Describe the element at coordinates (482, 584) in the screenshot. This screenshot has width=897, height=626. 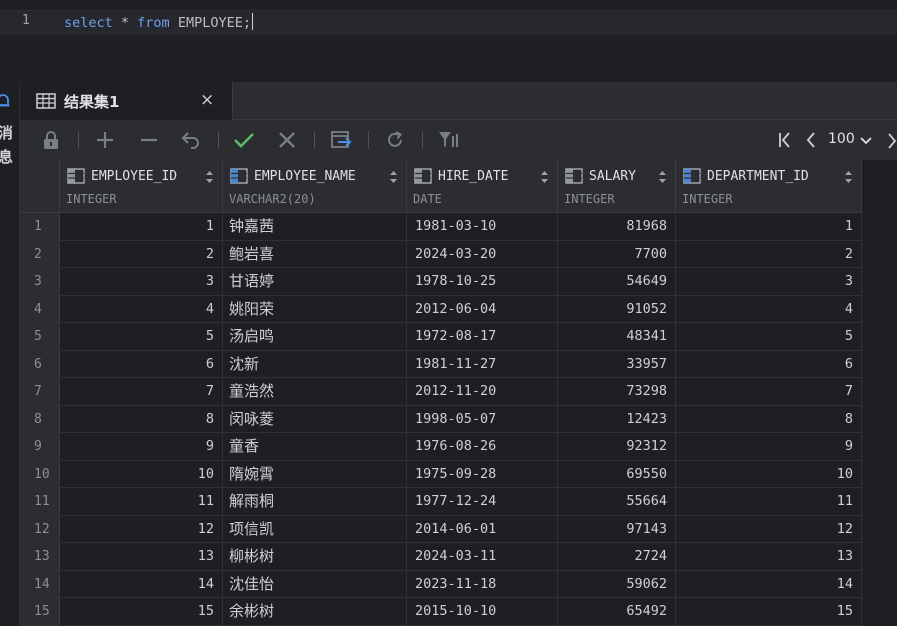
I see `cell-hire-date: 2023-11-18` at that location.